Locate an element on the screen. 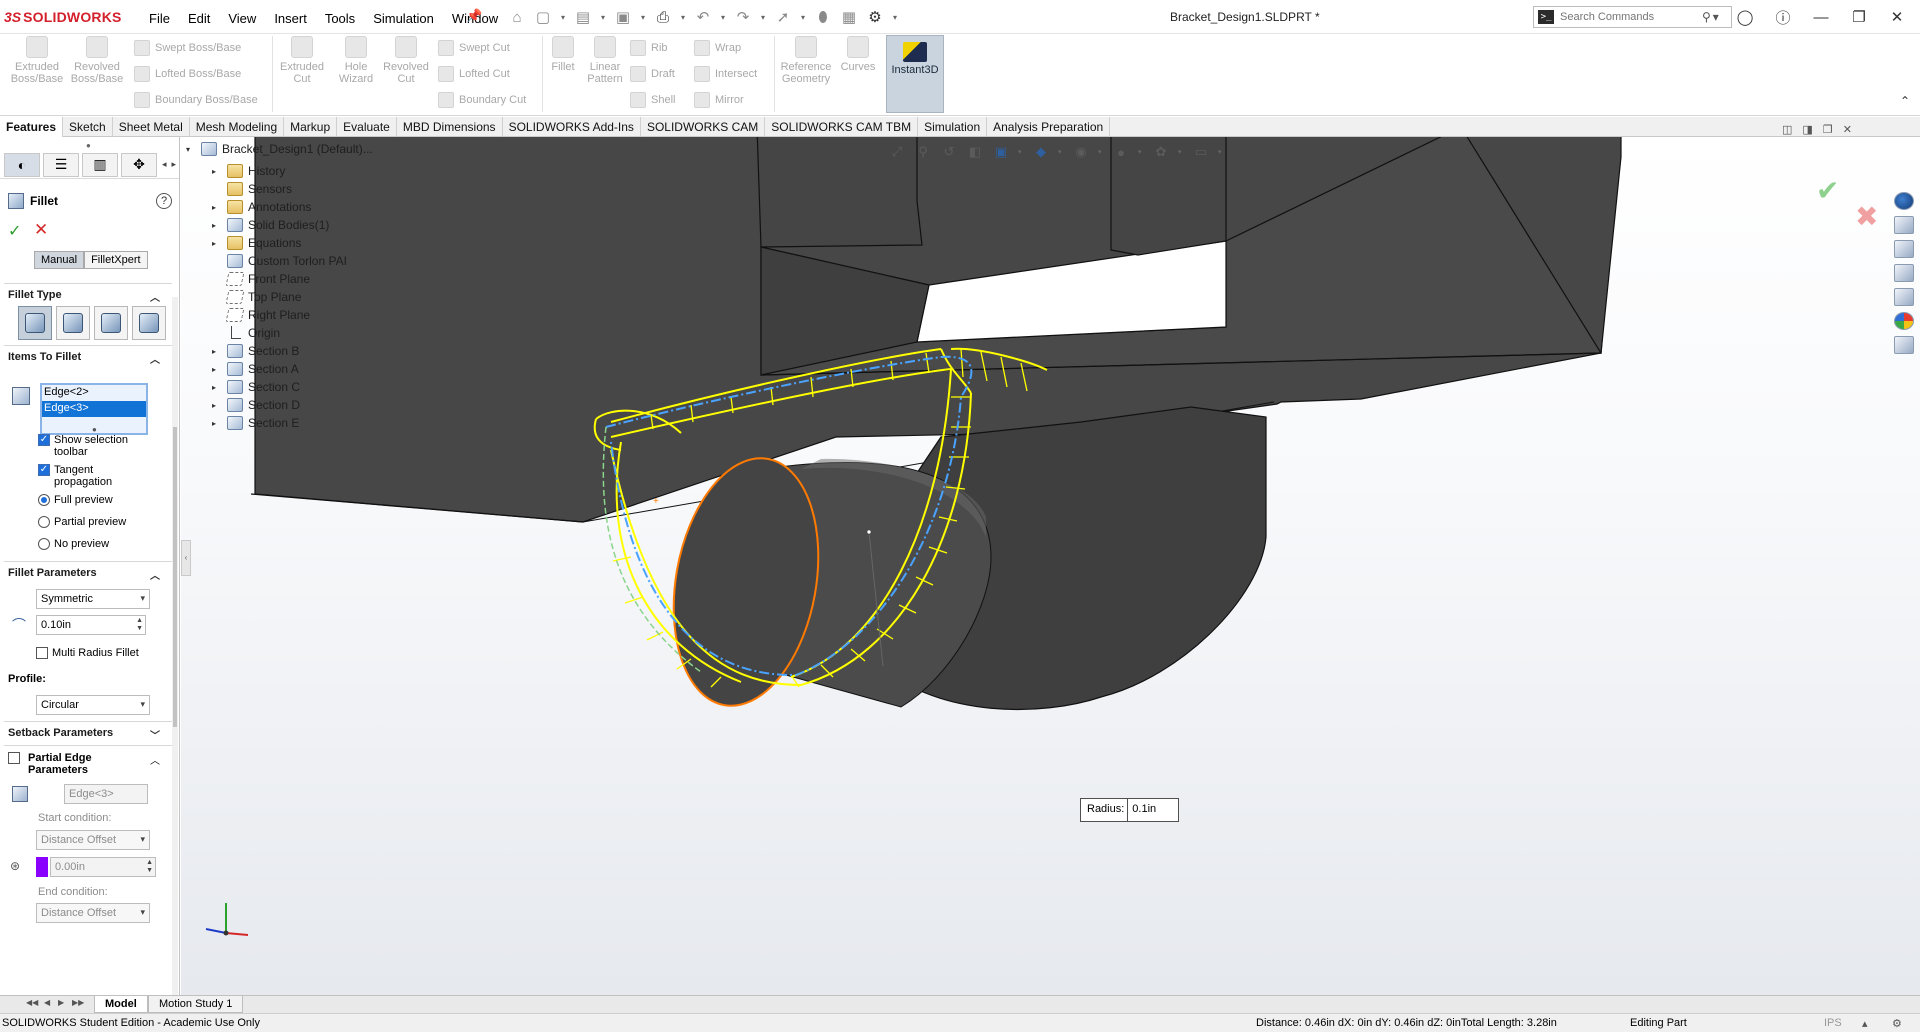 Image resolution: width=1920 pixels, height=1032 pixels. multi-radius-checkbox is located at coordinates (42, 653).